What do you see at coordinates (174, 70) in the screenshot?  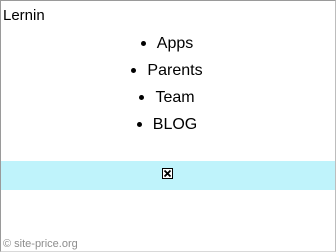 I see `nav-item-label: Parents` at bounding box center [174, 70].